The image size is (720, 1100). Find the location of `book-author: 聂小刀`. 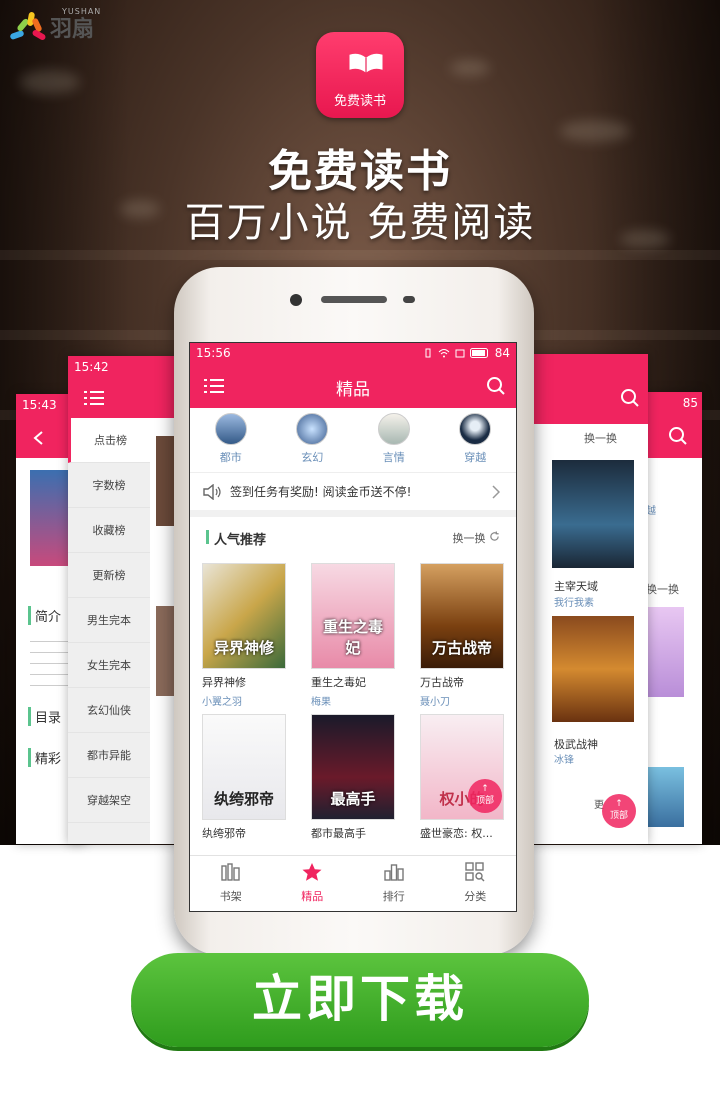

book-author: 聂小刀 is located at coordinates (435, 702).